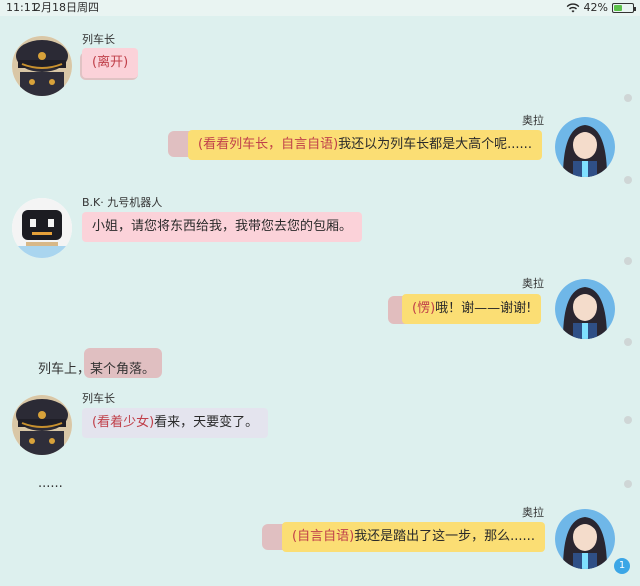 The width and height of the screenshot is (640, 586). What do you see at coordinates (123, 422) in the screenshot?
I see `action-text: (看着少女)` at bounding box center [123, 422].